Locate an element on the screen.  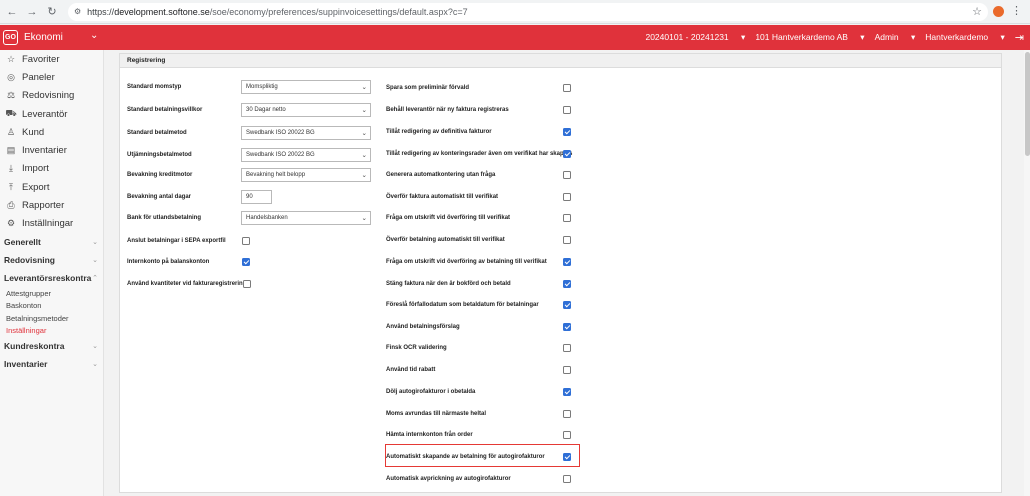
bookmark-star-icon: ☆ is located at coordinates (977, 11).